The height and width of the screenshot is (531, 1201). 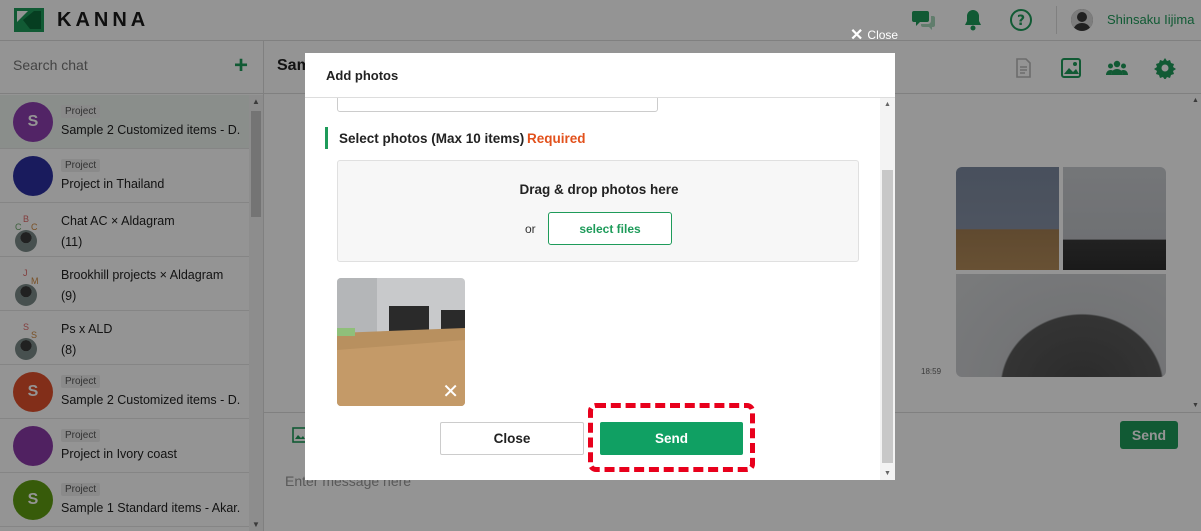 I want to click on photo-dropzone: Drag & drop photos here or select files, so click(x=598, y=211).